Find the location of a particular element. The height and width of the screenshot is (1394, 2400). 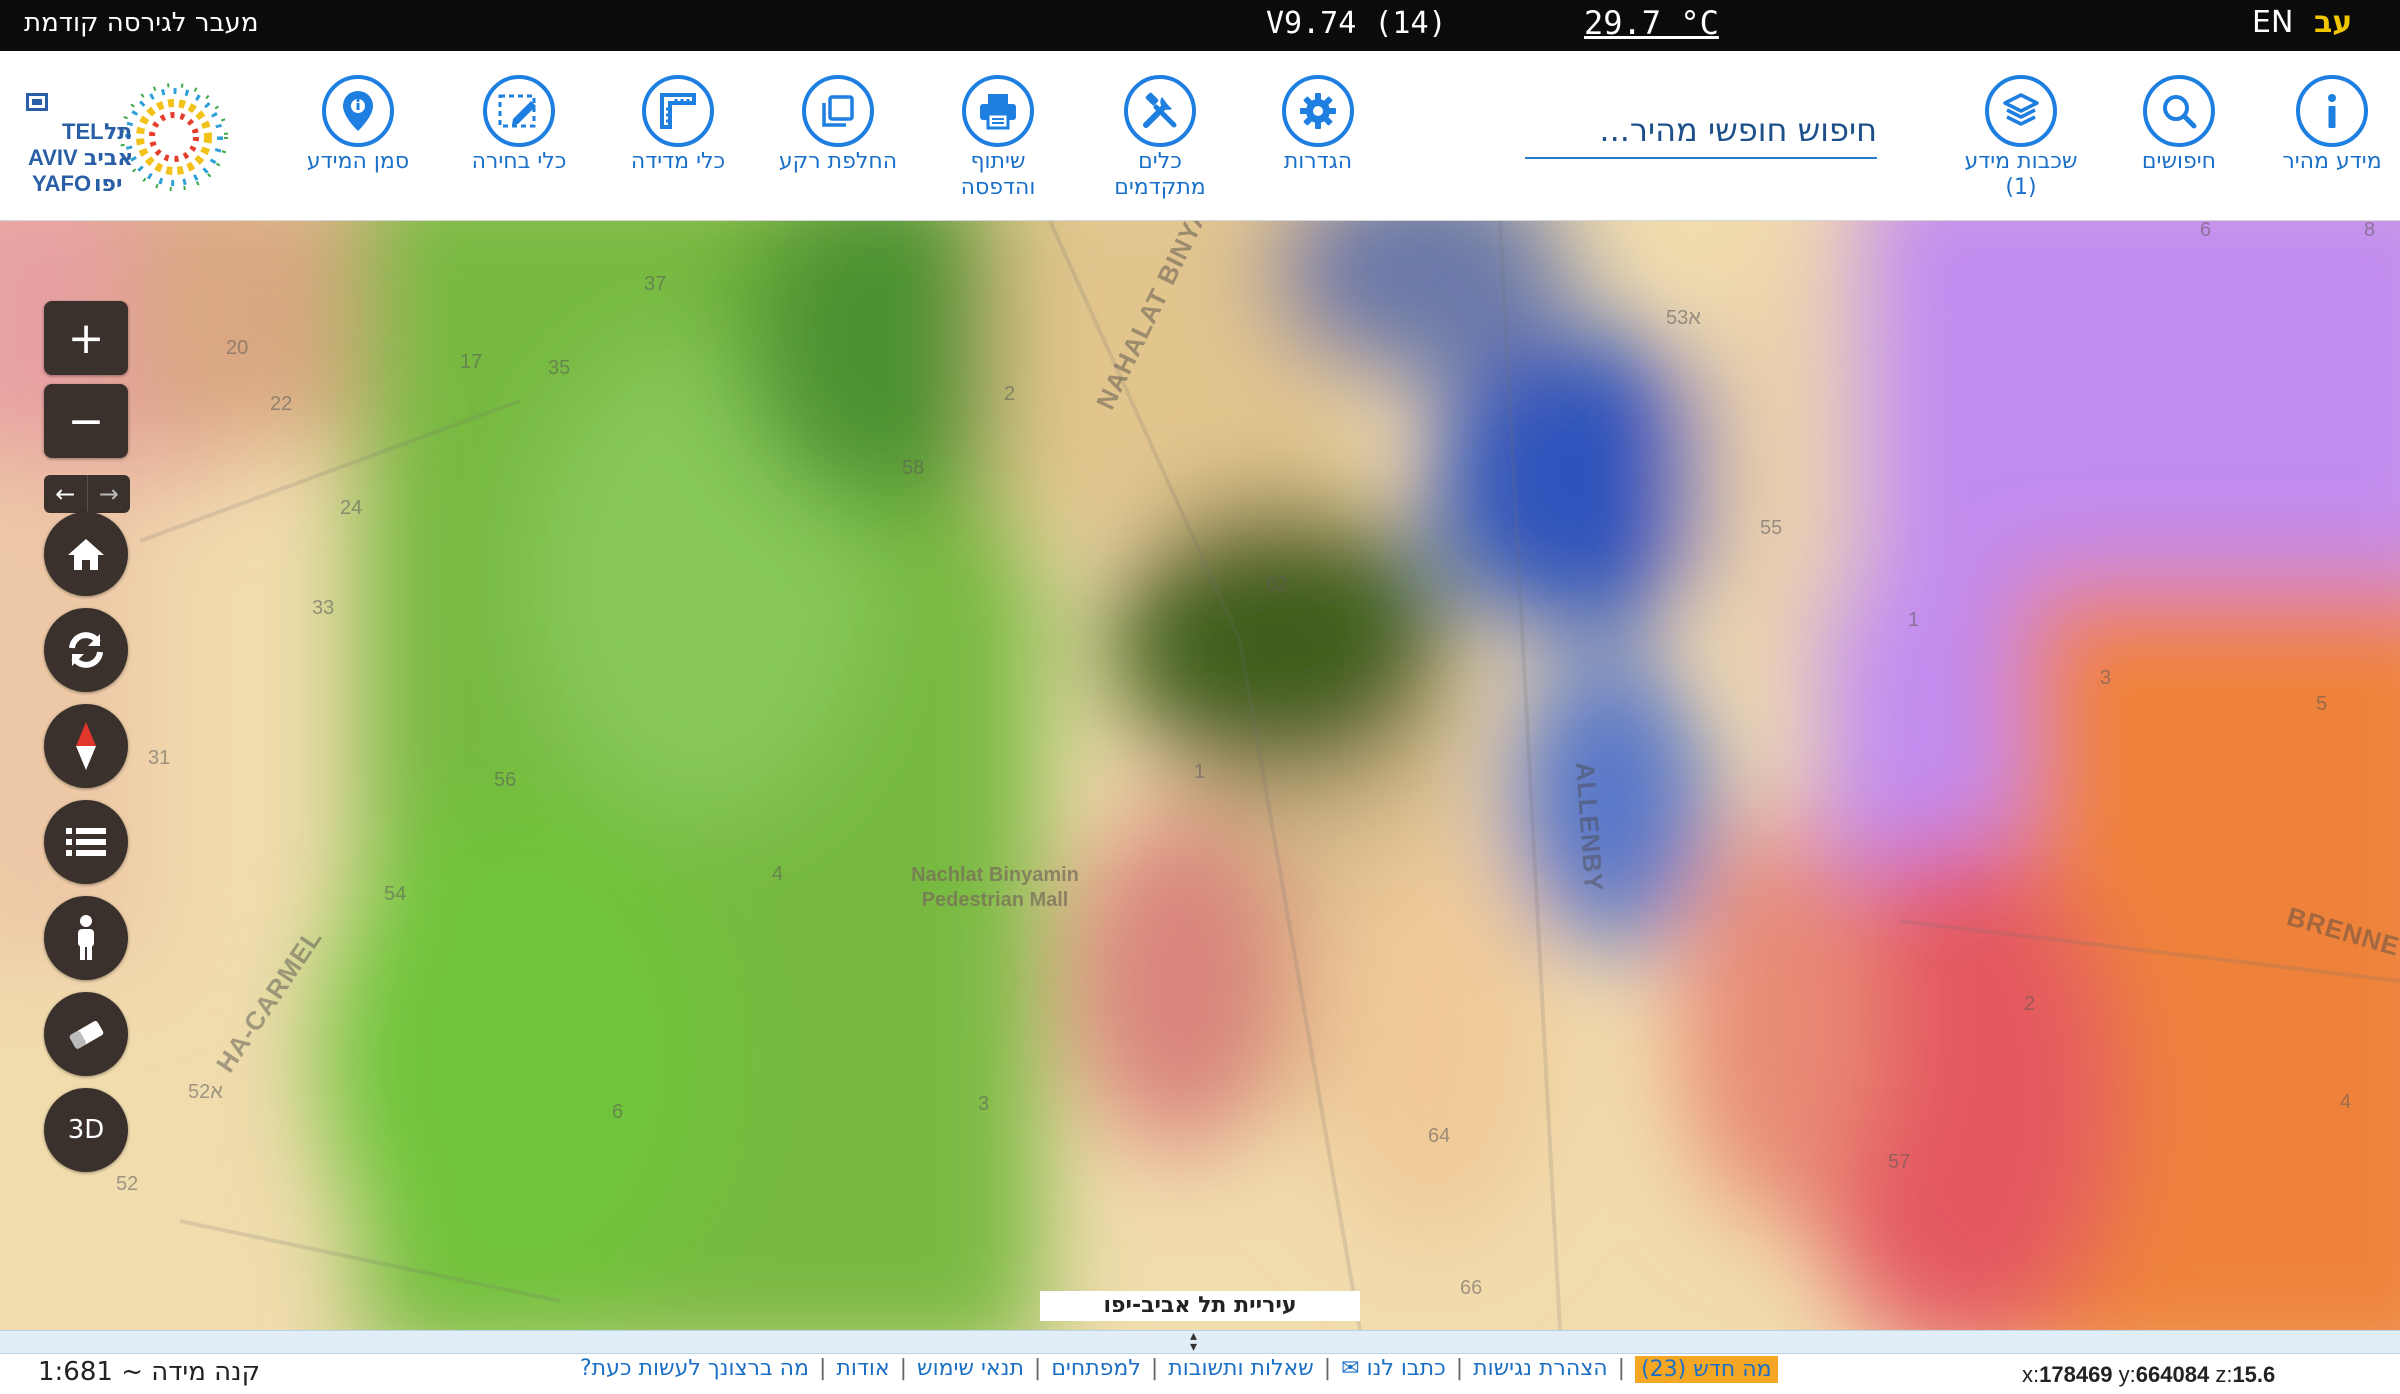

house-number: 52 is located at coordinates (127, 1184).